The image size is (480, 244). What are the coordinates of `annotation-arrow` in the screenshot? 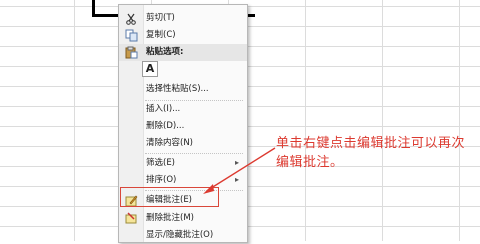 It's located at (239, 170).